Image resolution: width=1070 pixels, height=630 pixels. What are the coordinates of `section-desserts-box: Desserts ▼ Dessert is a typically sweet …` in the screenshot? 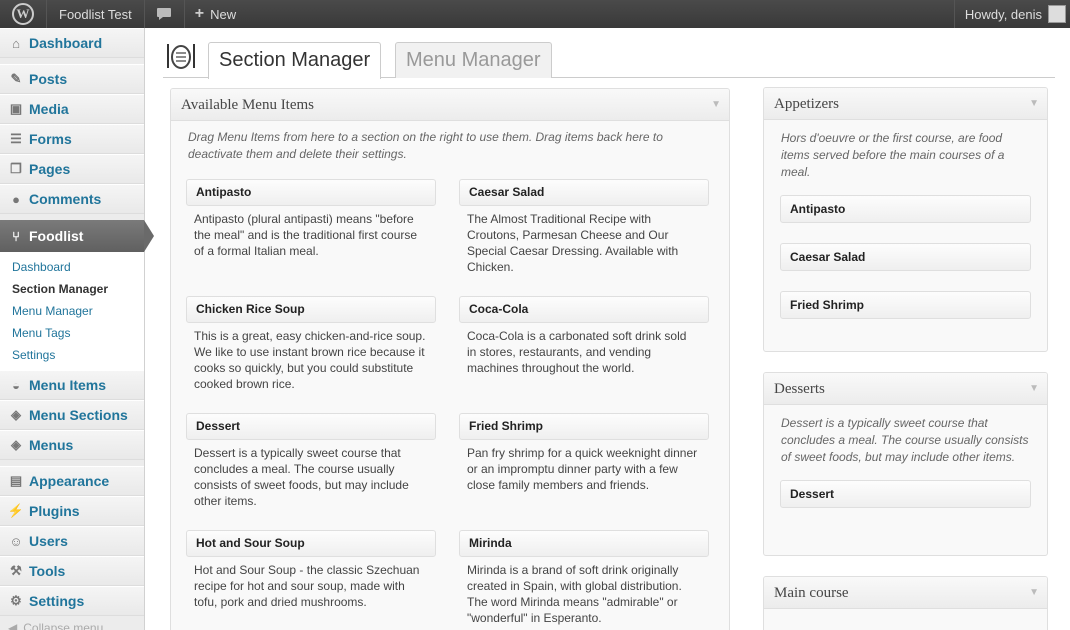 It's located at (905, 464).